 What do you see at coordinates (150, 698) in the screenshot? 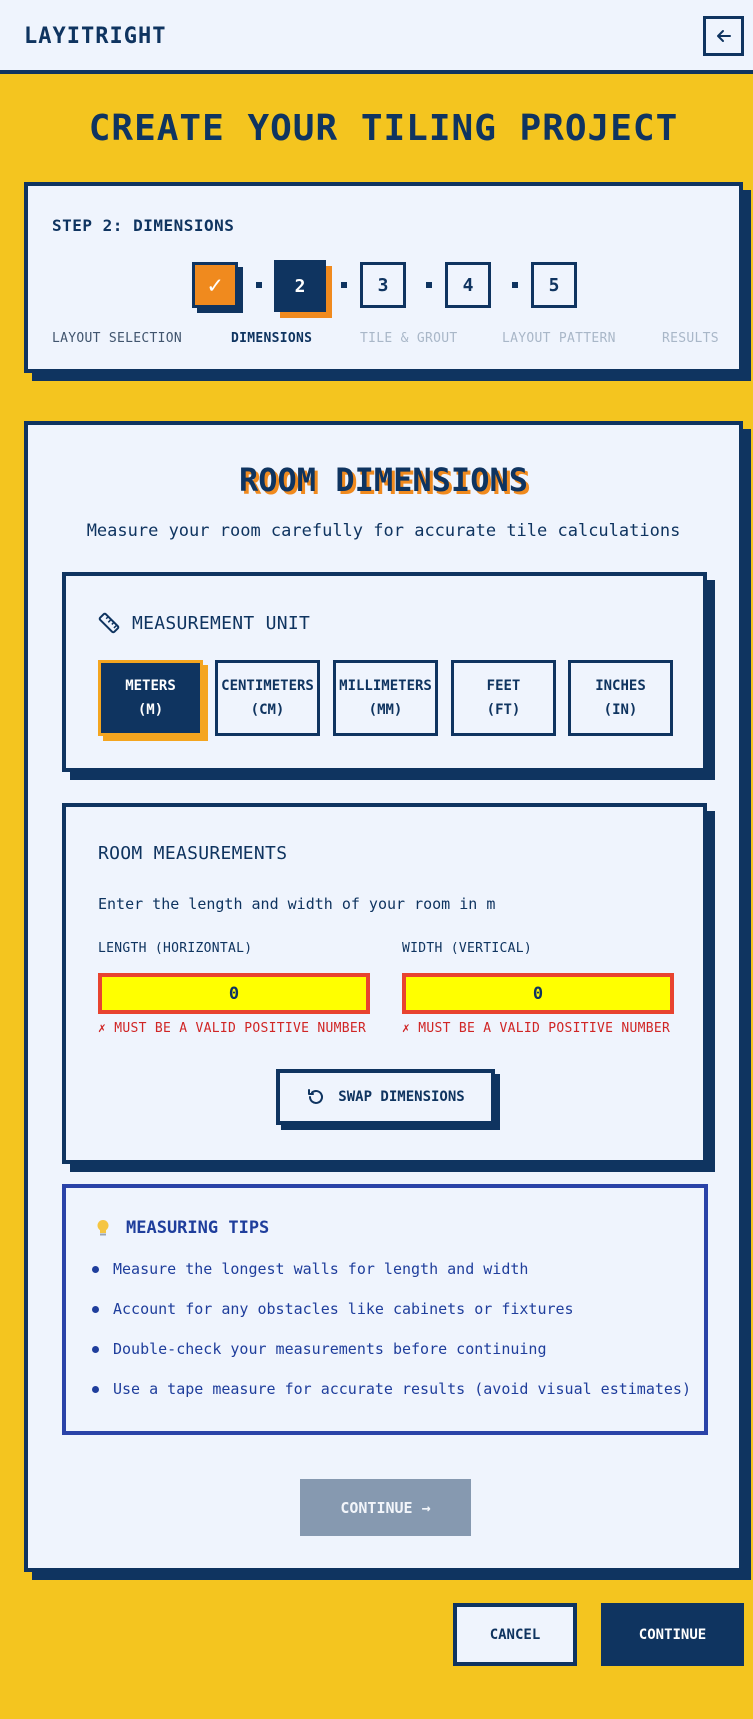
I see `unit-meters-button: METERS (M)` at bounding box center [150, 698].